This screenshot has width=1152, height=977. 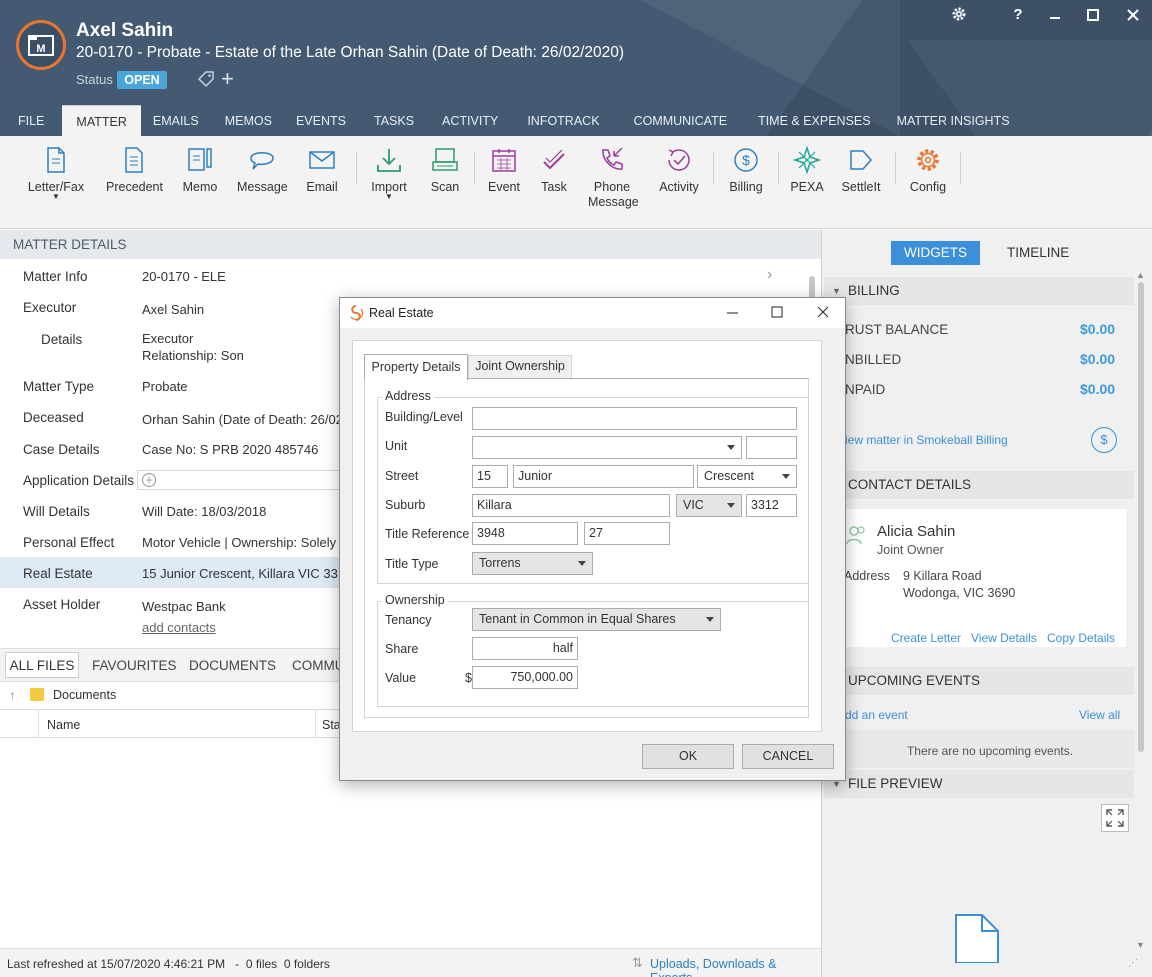 I want to click on tab-documents: DOCUMENTS, so click(x=232, y=665).